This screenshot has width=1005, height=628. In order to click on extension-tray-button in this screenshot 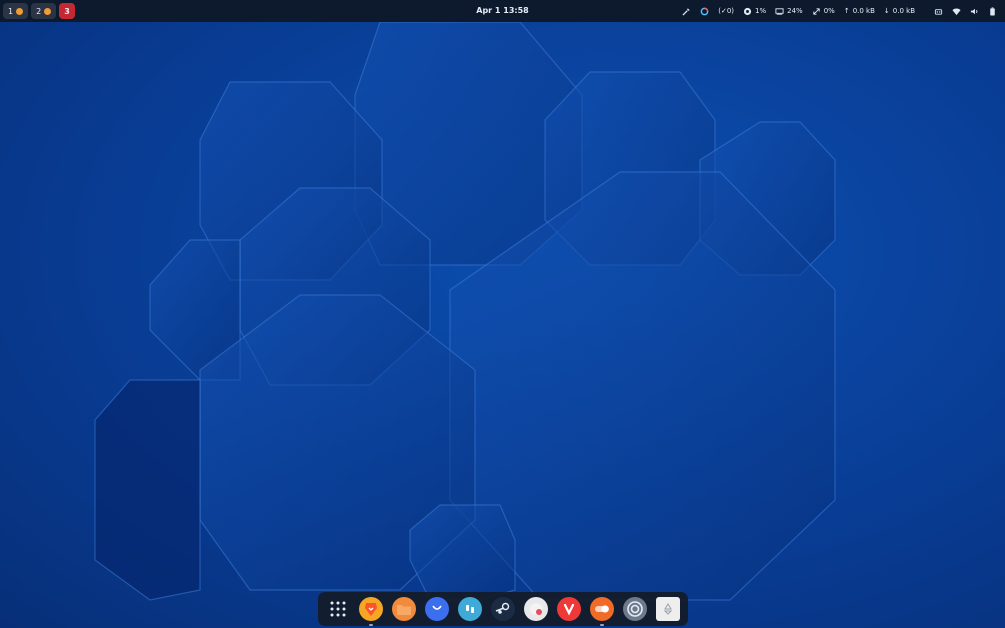, I will do `click(938, 11)`.